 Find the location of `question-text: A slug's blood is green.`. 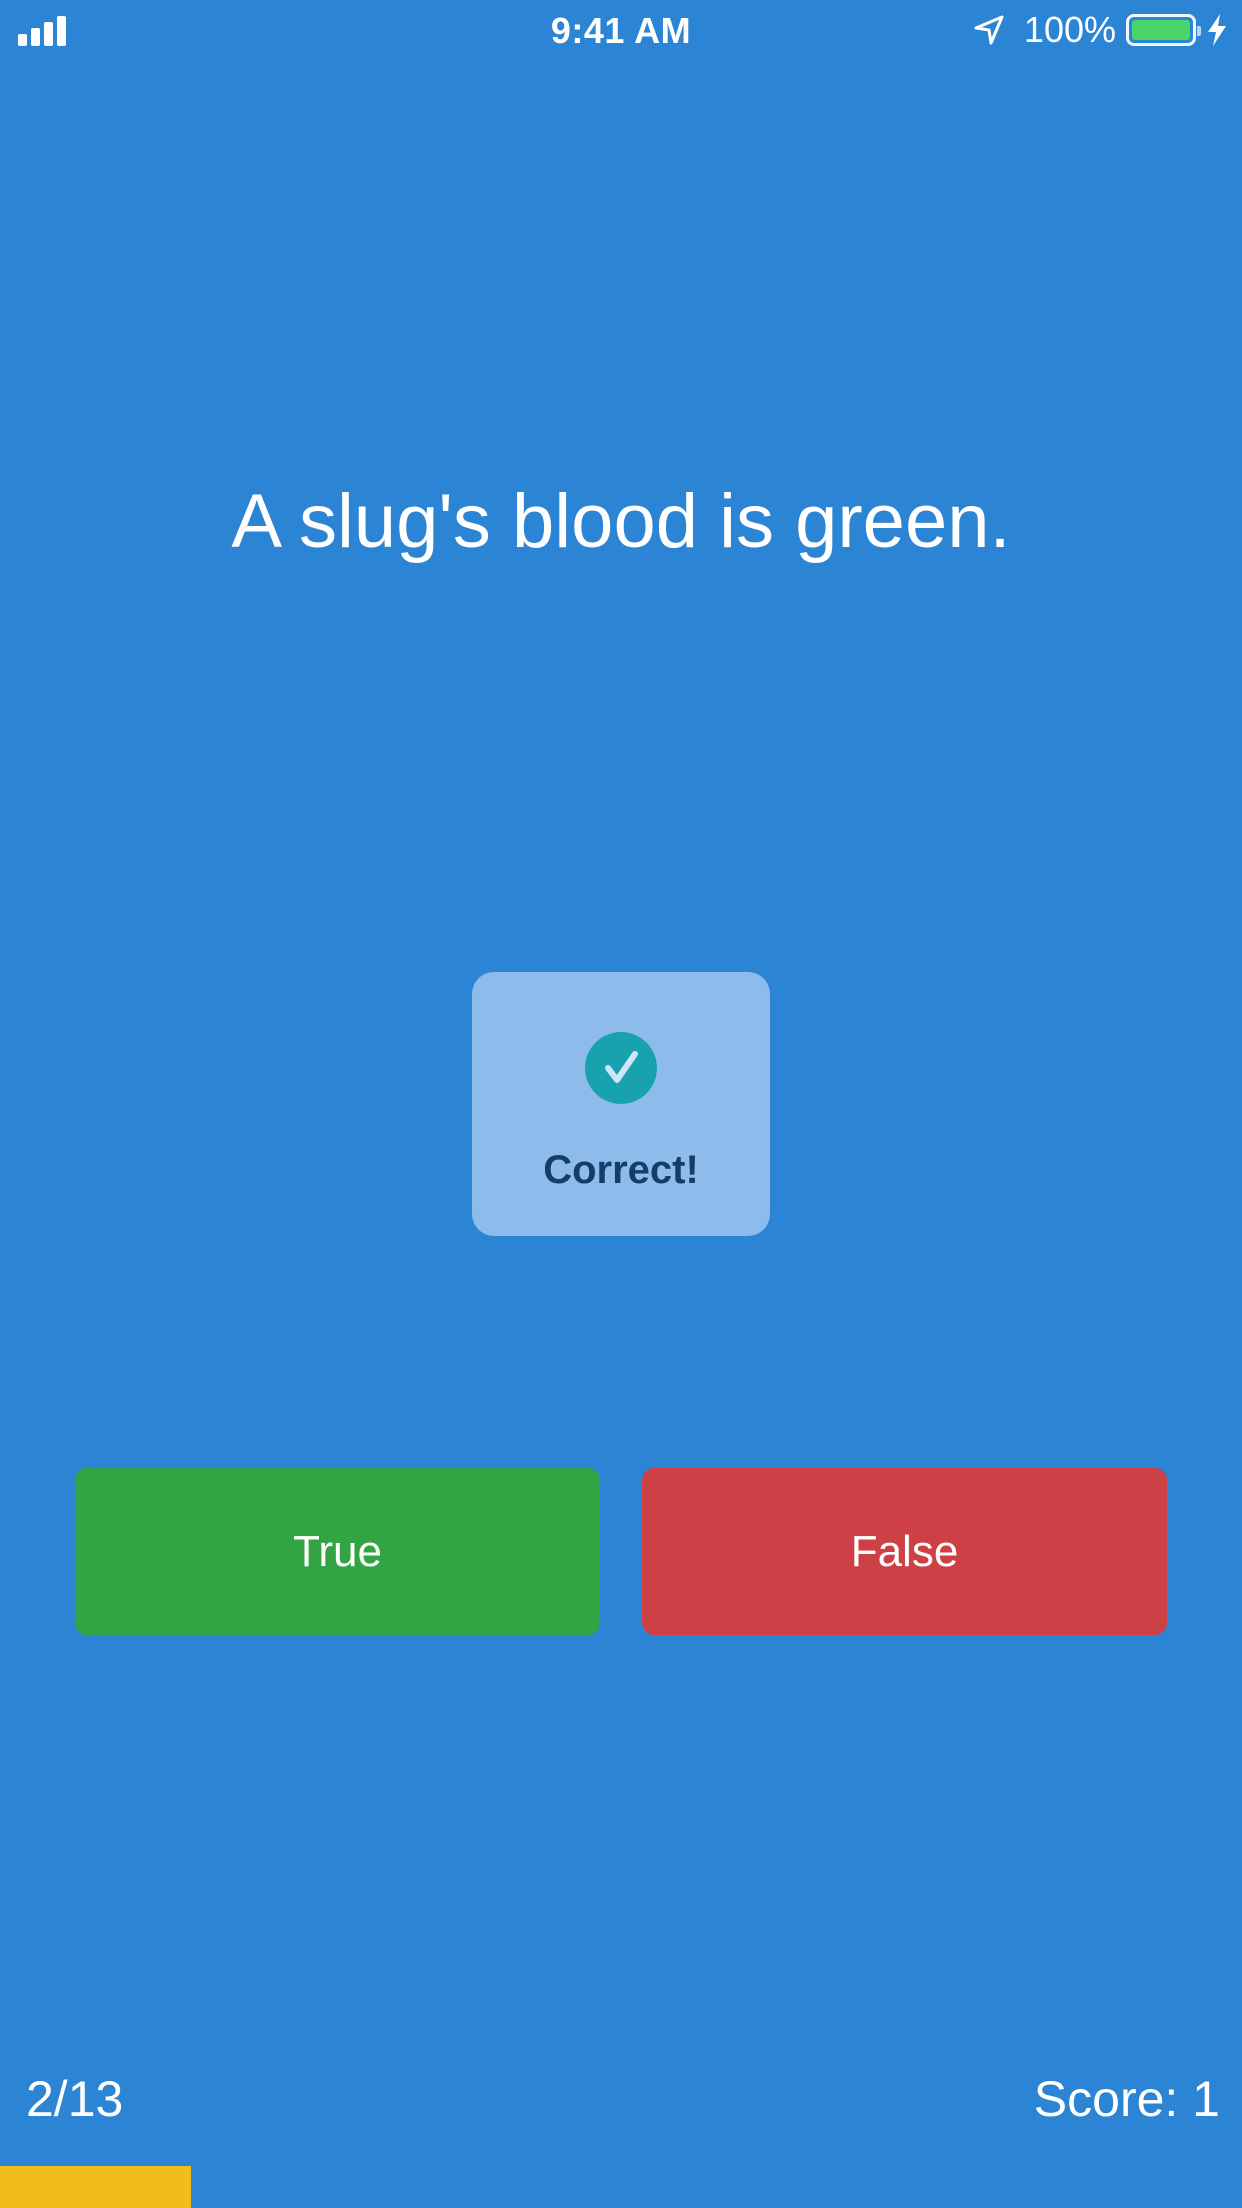

question-text: A slug's blood is green. is located at coordinates (621, 521).